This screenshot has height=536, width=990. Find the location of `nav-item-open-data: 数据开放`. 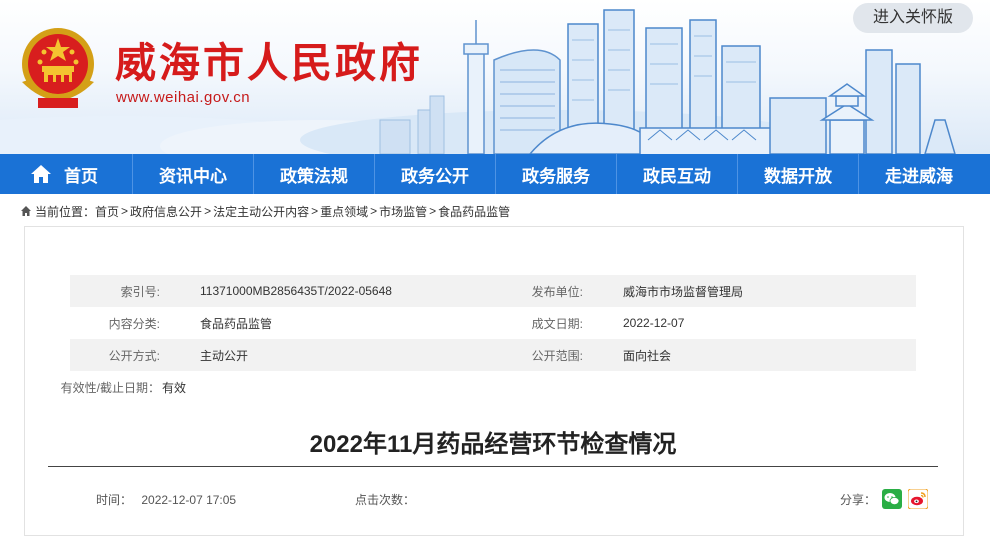

nav-item-open-data: 数据开放 is located at coordinates (798, 174).